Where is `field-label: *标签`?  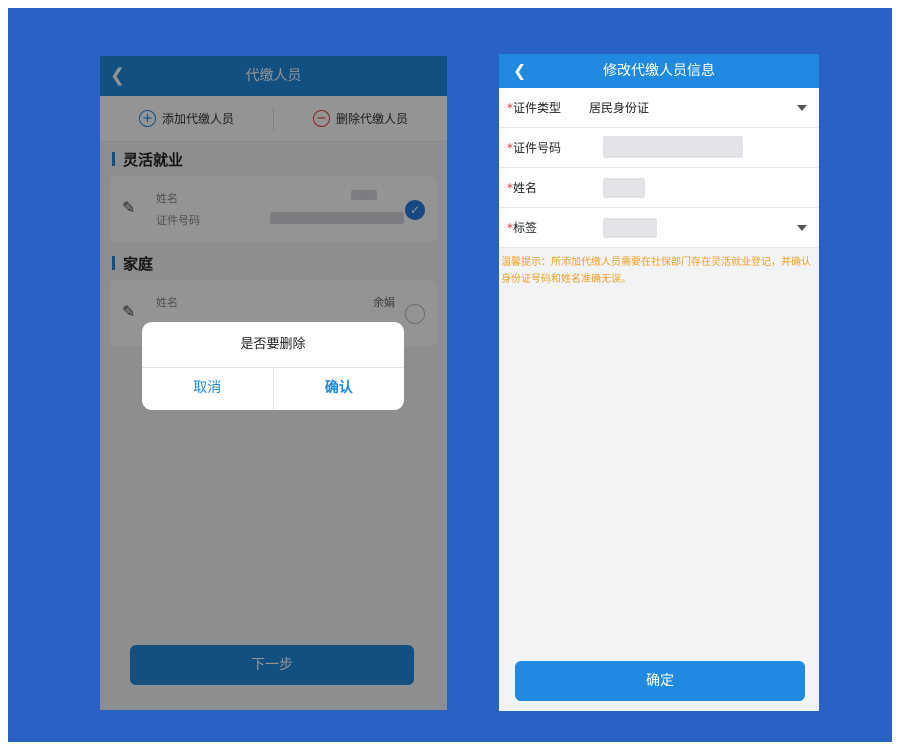 field-label: *标签 is located at coordinates (544, 227).